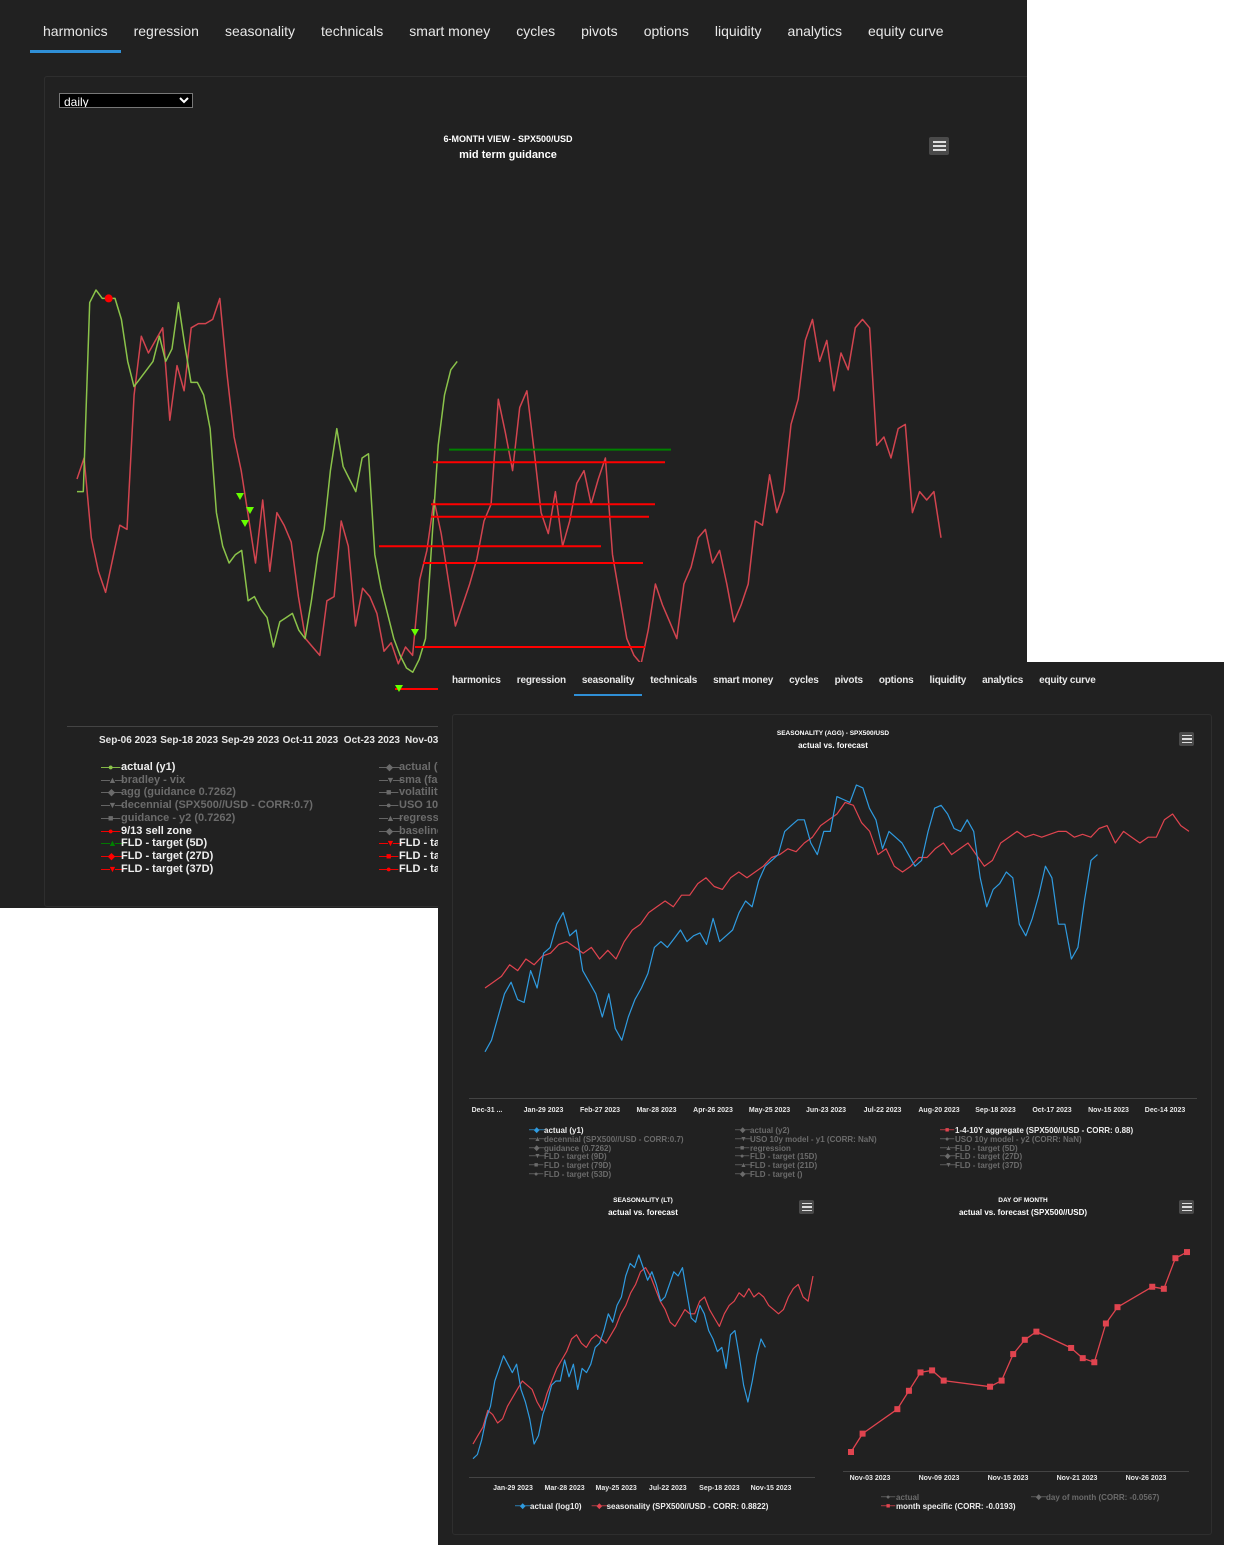 This screenshot has height=1561, width=1241. I want to click on dom-legend-col2: —◆— day of month (CORR: -0.0567), so click(1095, 1498).